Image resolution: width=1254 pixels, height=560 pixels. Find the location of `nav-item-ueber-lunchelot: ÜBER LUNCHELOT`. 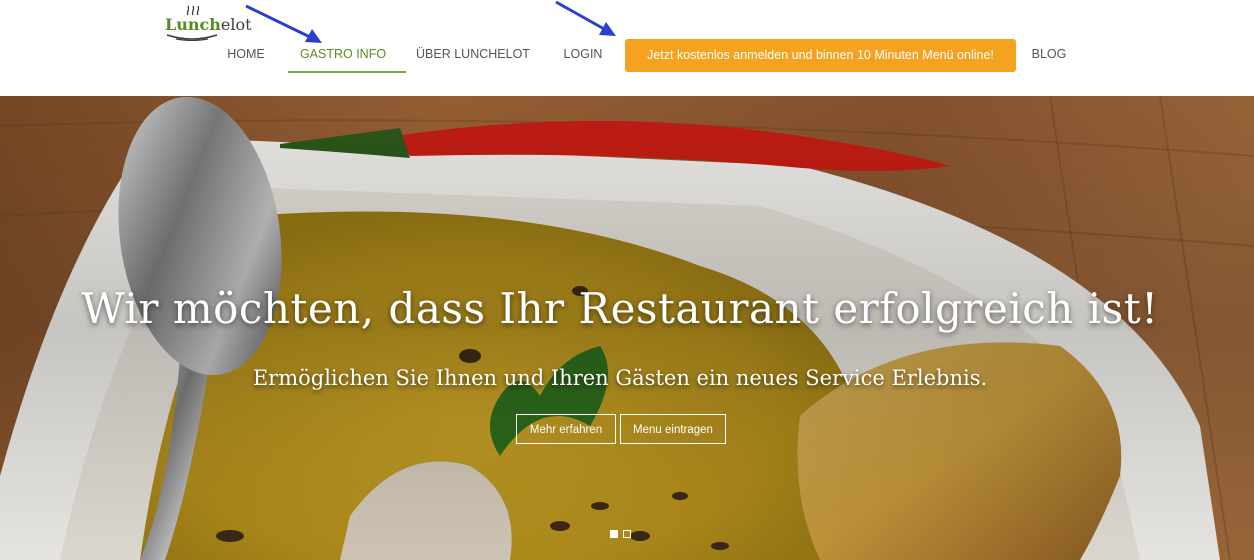

nav-item-ueber-lunchelot: ÜBER LUNCHELOT is located at coordinates (473, 56).